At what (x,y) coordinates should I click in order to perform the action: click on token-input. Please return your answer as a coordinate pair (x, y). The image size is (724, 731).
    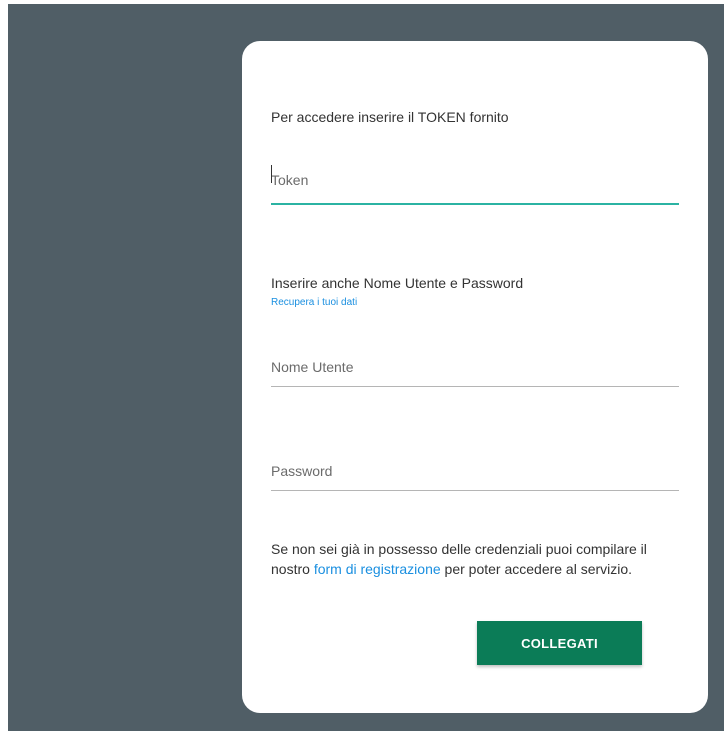
    Looking at the image, I should click on (475, 181).